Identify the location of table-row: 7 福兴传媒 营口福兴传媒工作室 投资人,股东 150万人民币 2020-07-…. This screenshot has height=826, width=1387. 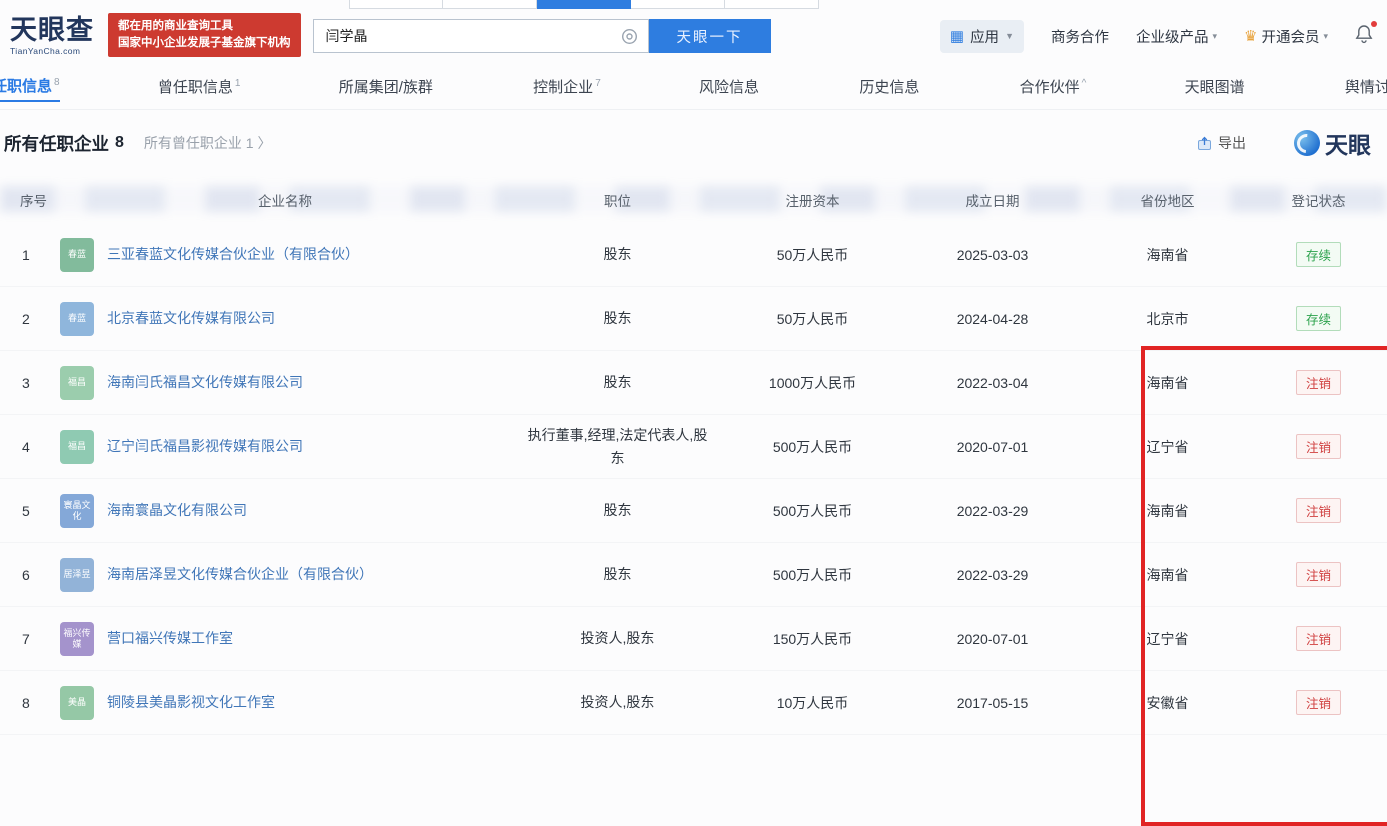
(693, 639).